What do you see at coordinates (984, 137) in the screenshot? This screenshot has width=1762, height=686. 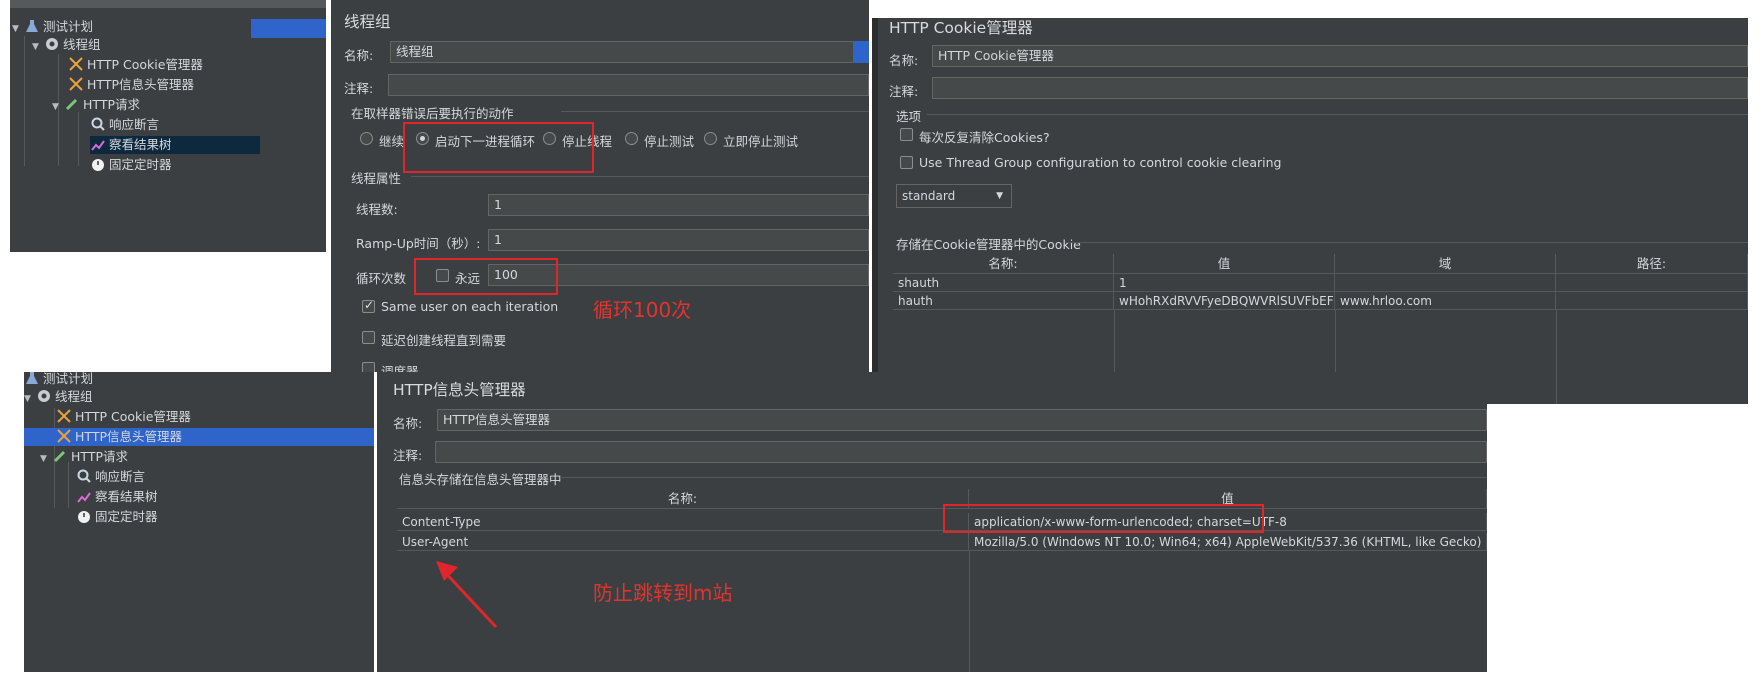 I see `clear-each-iteration-label: 每次反复清除Cookies?` at bounding box center [984, 137].